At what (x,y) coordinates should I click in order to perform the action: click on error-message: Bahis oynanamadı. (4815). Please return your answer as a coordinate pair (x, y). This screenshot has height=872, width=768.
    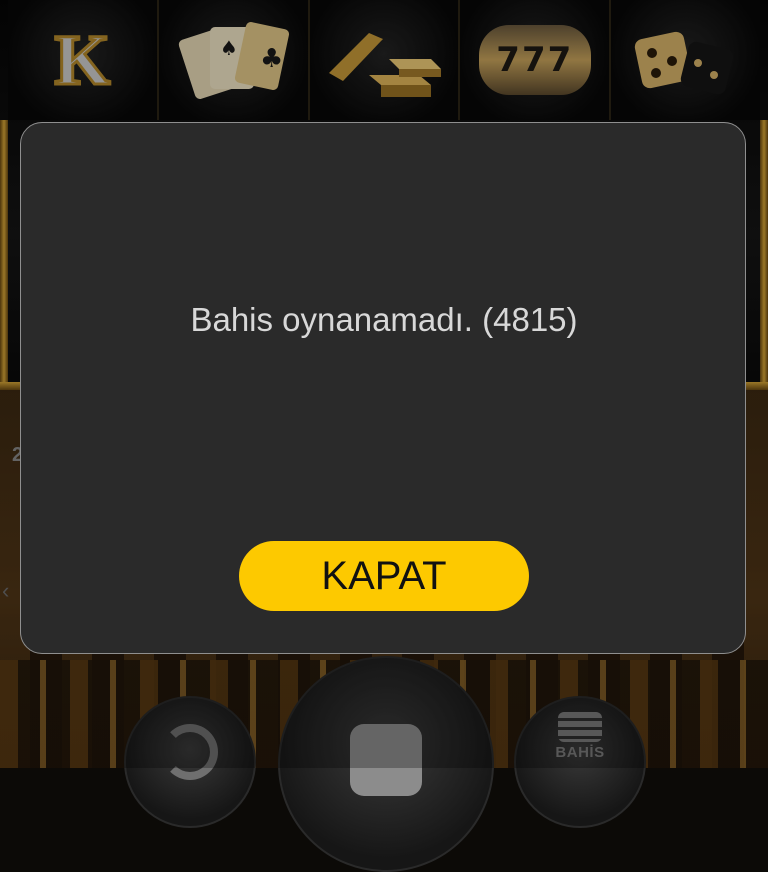
    Looking at the image, I should click on (384, 319).